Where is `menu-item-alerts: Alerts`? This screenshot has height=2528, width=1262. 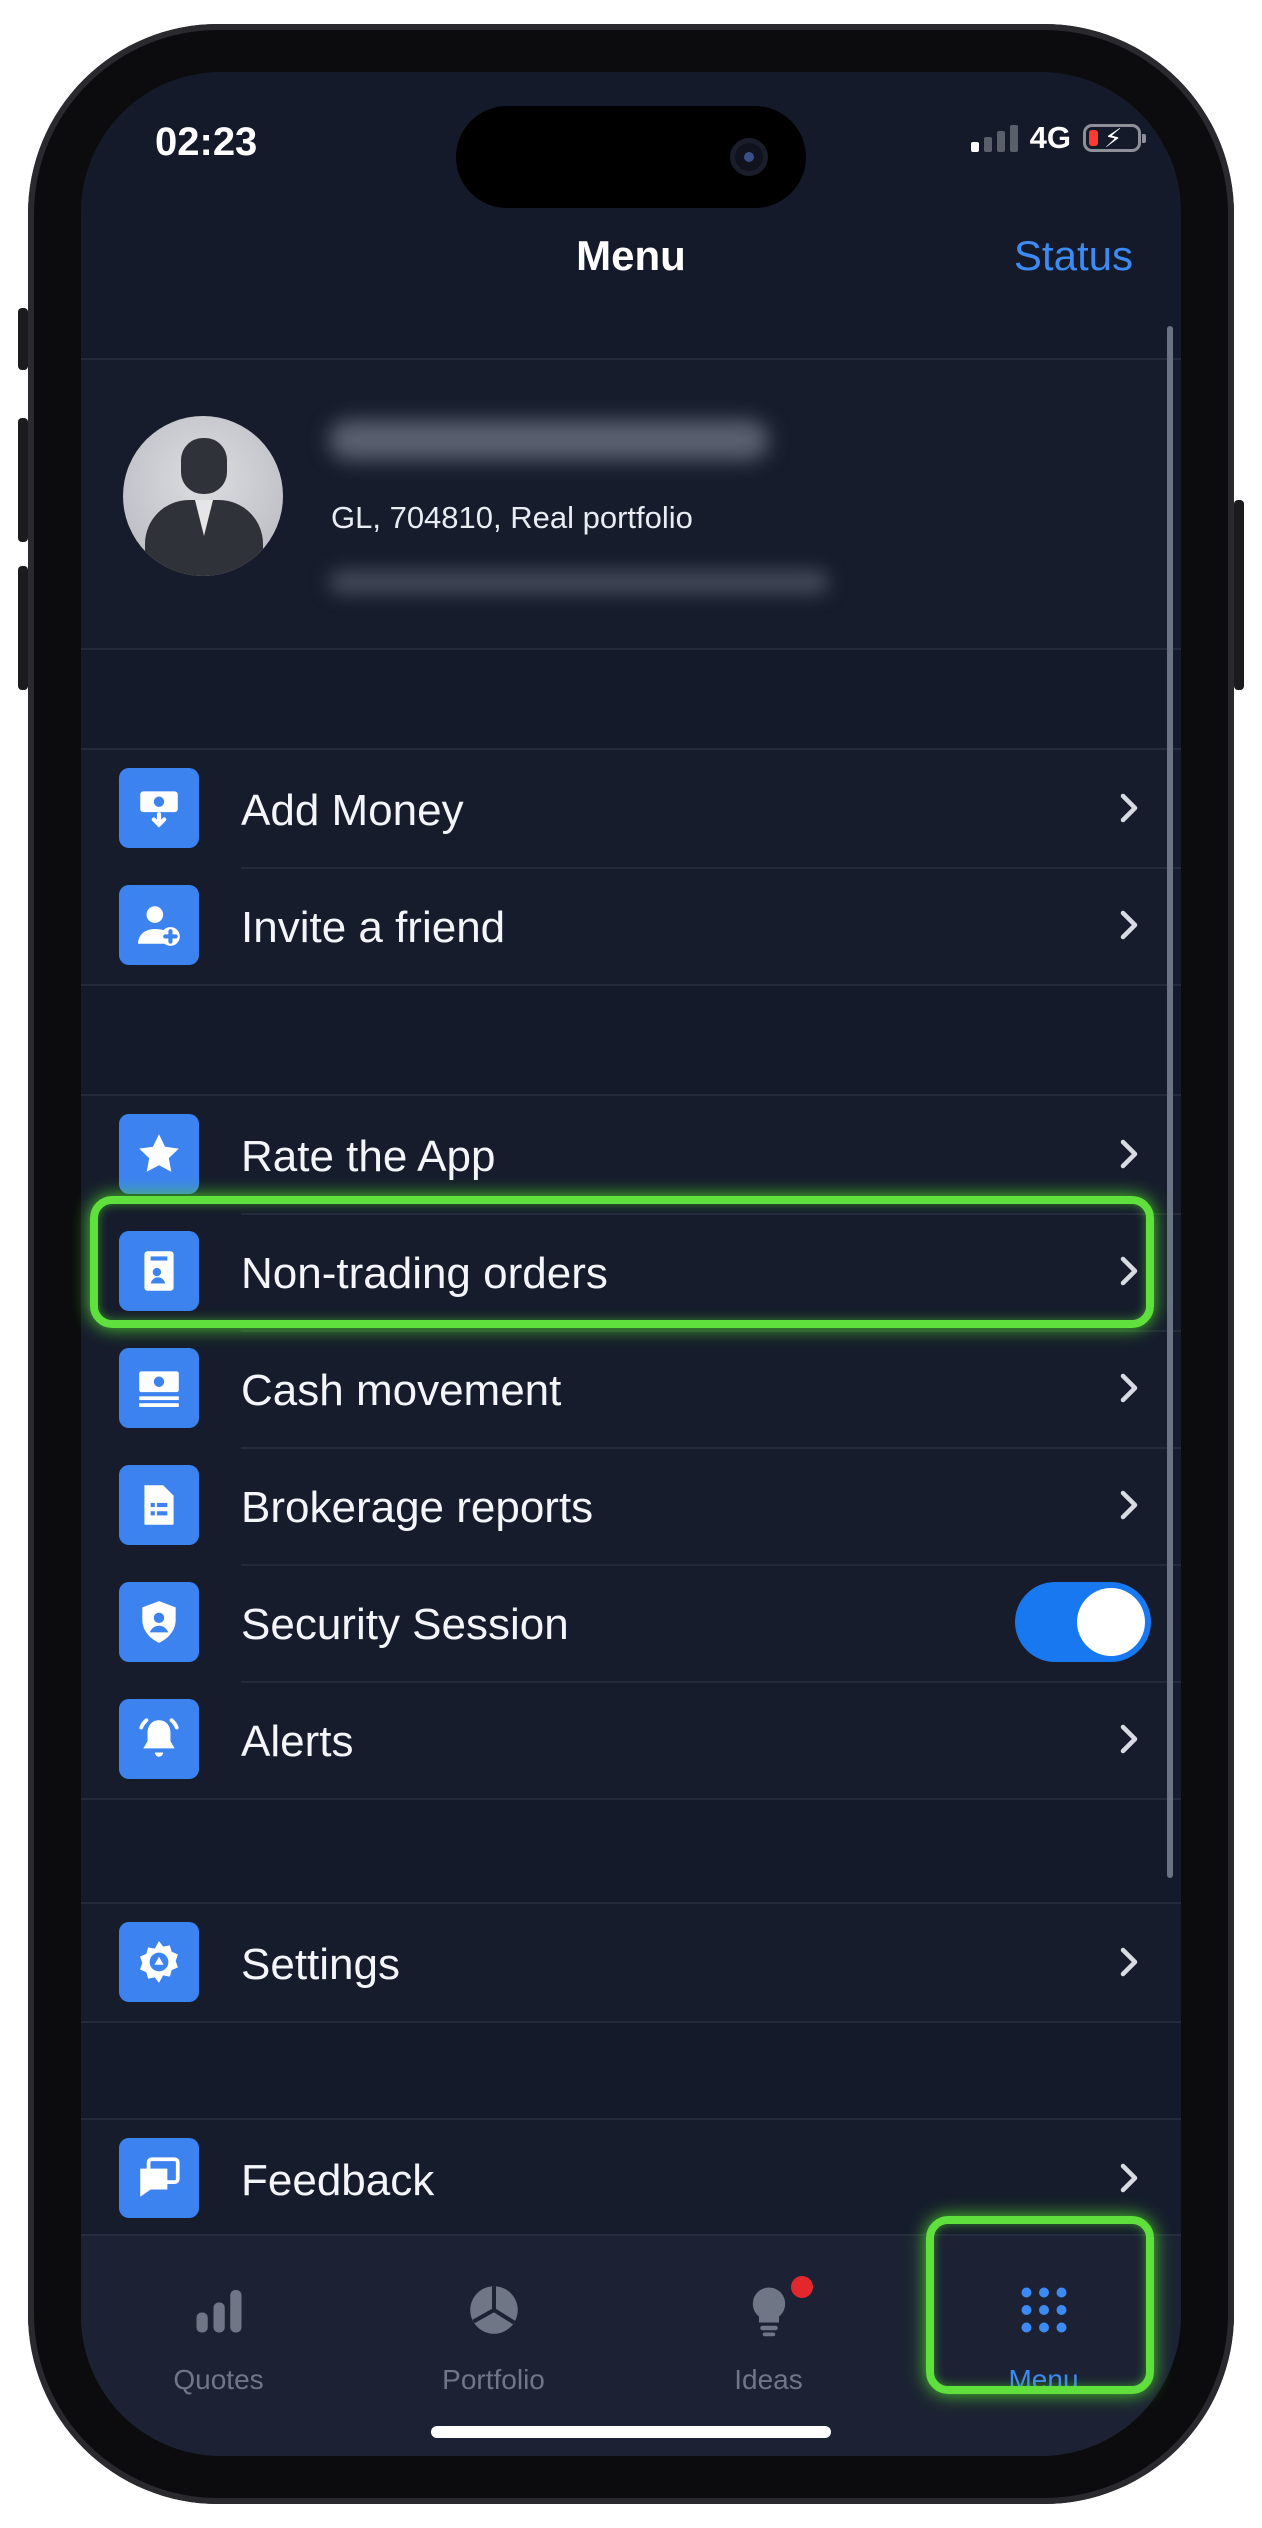 menu-item-alerts: Alerts is located at coordinates (631, 1739).